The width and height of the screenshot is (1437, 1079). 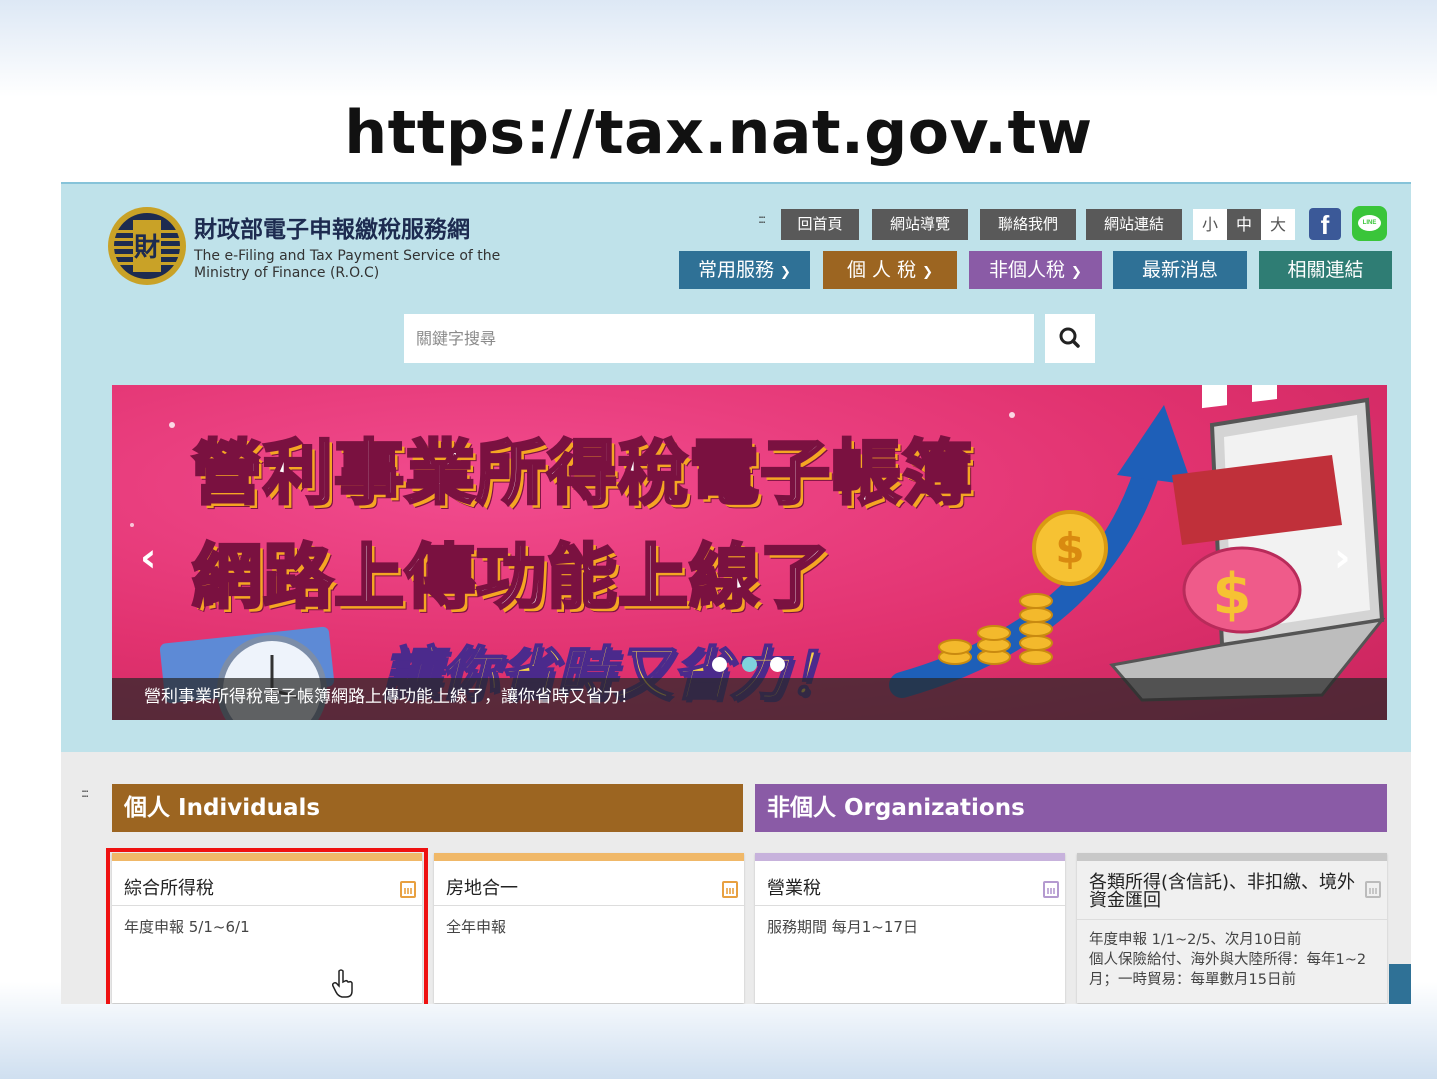 I want to click on banner-prev-arrow: ‹, so click(x=148, y=558).